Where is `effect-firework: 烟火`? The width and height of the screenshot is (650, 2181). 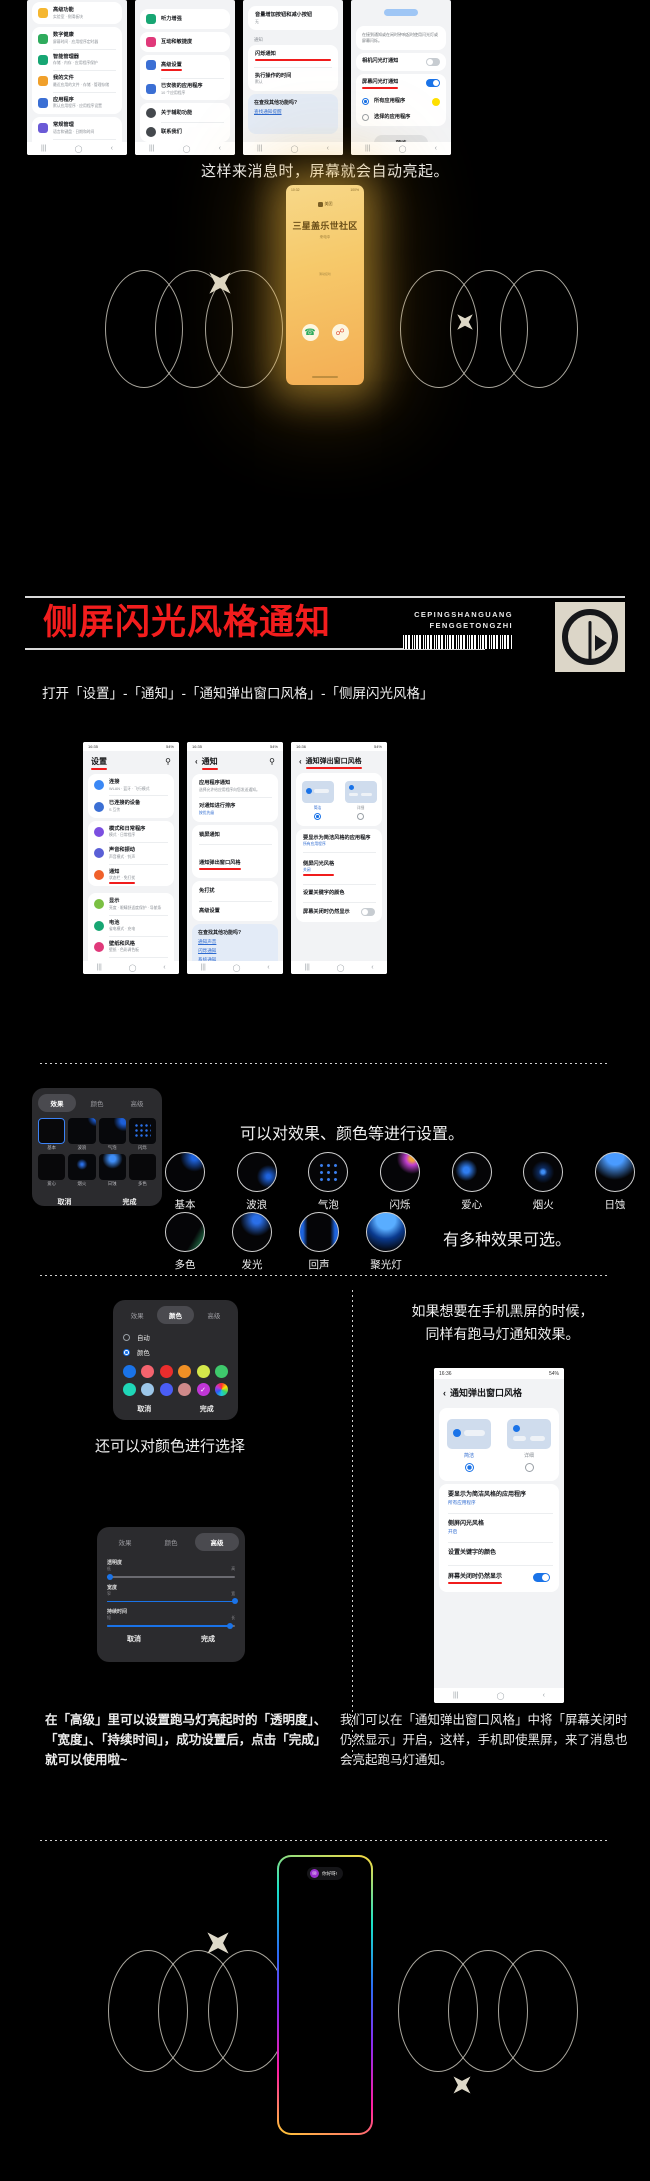 effect-firework: 烟火 is located at coordinates (543, 1182).